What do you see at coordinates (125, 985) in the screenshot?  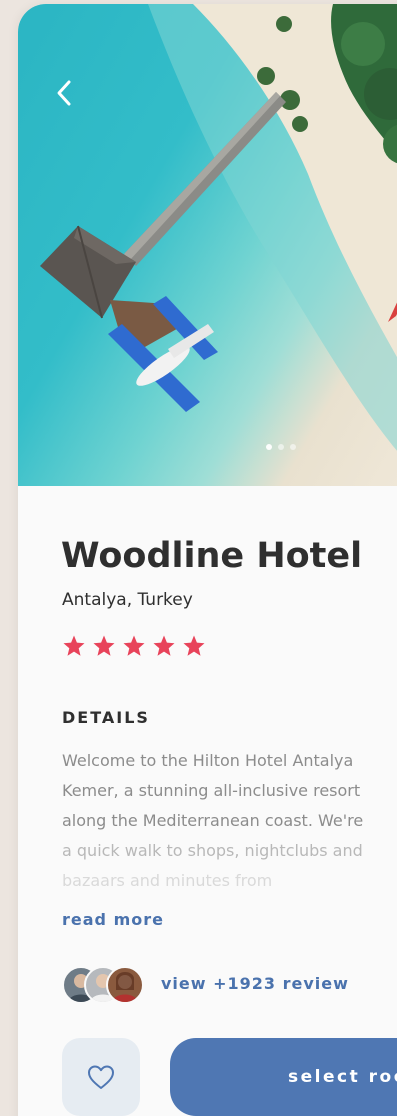 I see `avatar` at bounding box center [125, 985].